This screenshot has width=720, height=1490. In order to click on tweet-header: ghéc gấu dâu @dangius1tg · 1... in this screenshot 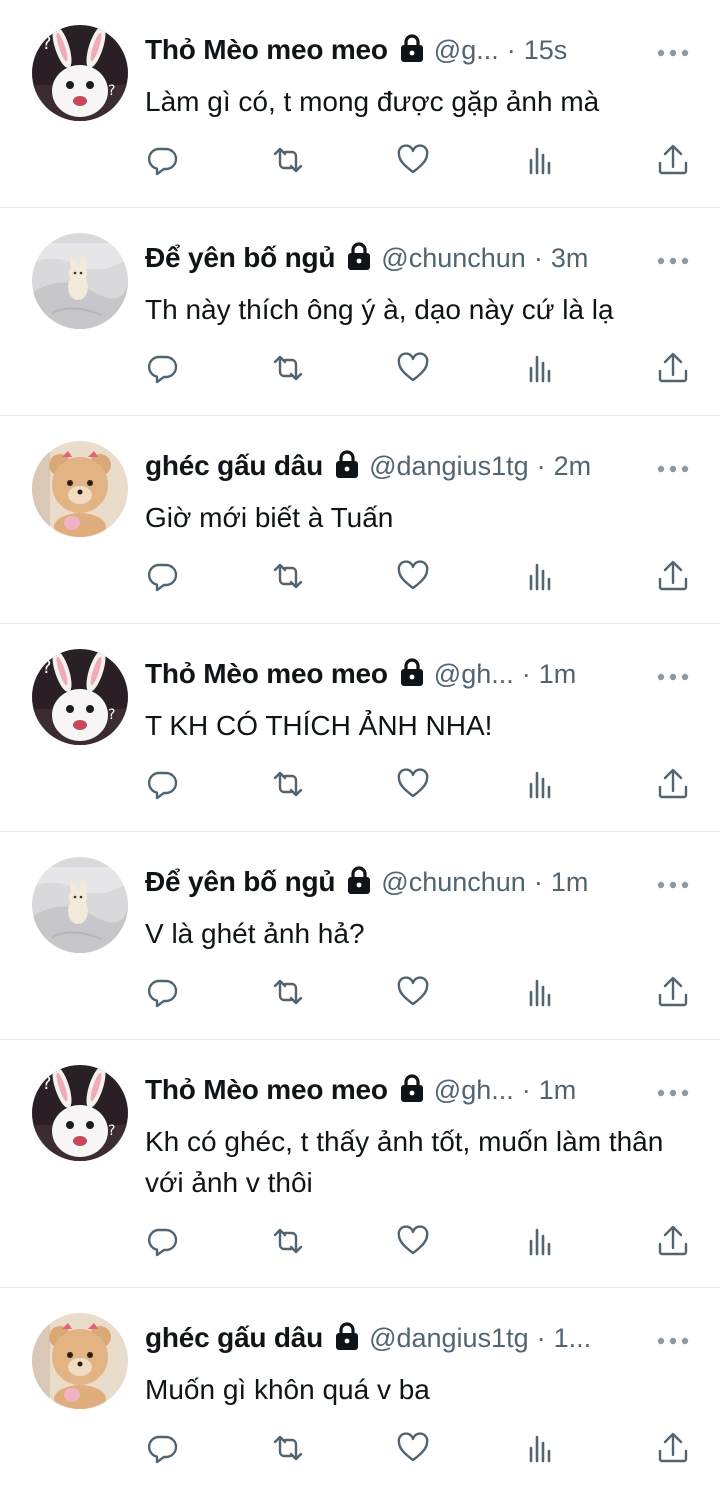, I will do `click(387, 1338)`.